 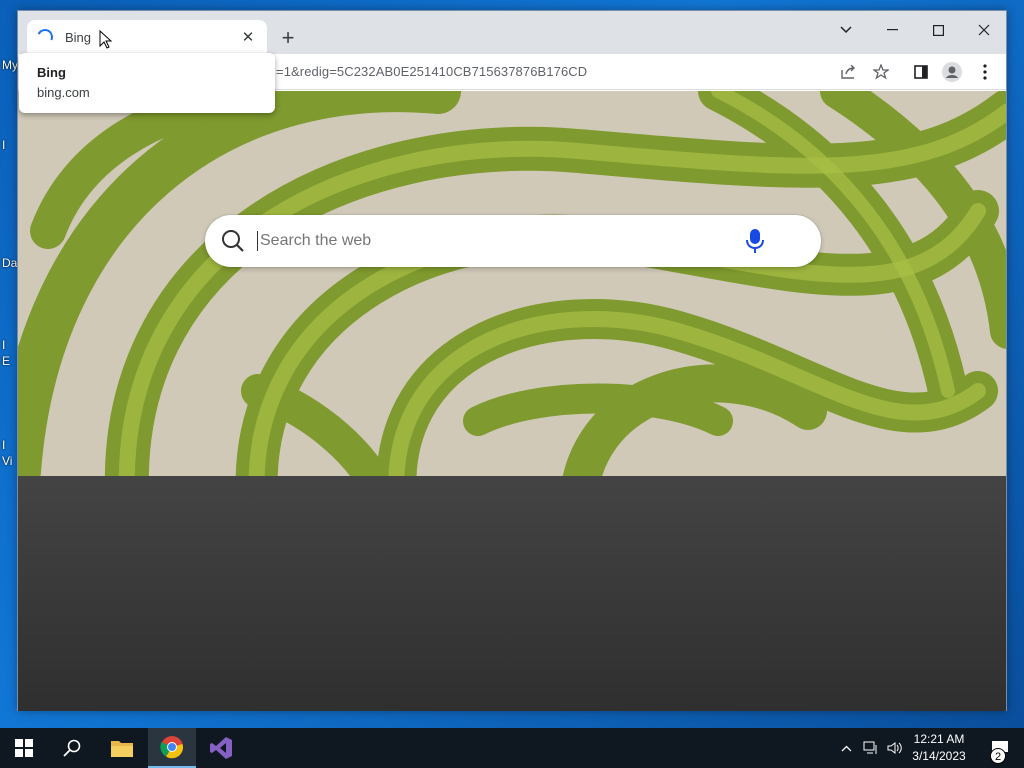 I want to click on file-explorer-button, so click(x=122, y=748).